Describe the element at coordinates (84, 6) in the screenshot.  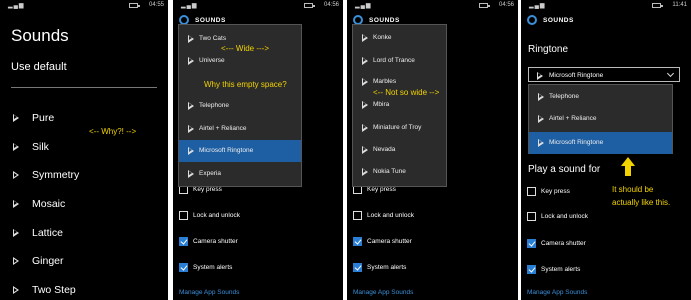
I see `status-bar: ▂▄▆ 04:55` at that location.